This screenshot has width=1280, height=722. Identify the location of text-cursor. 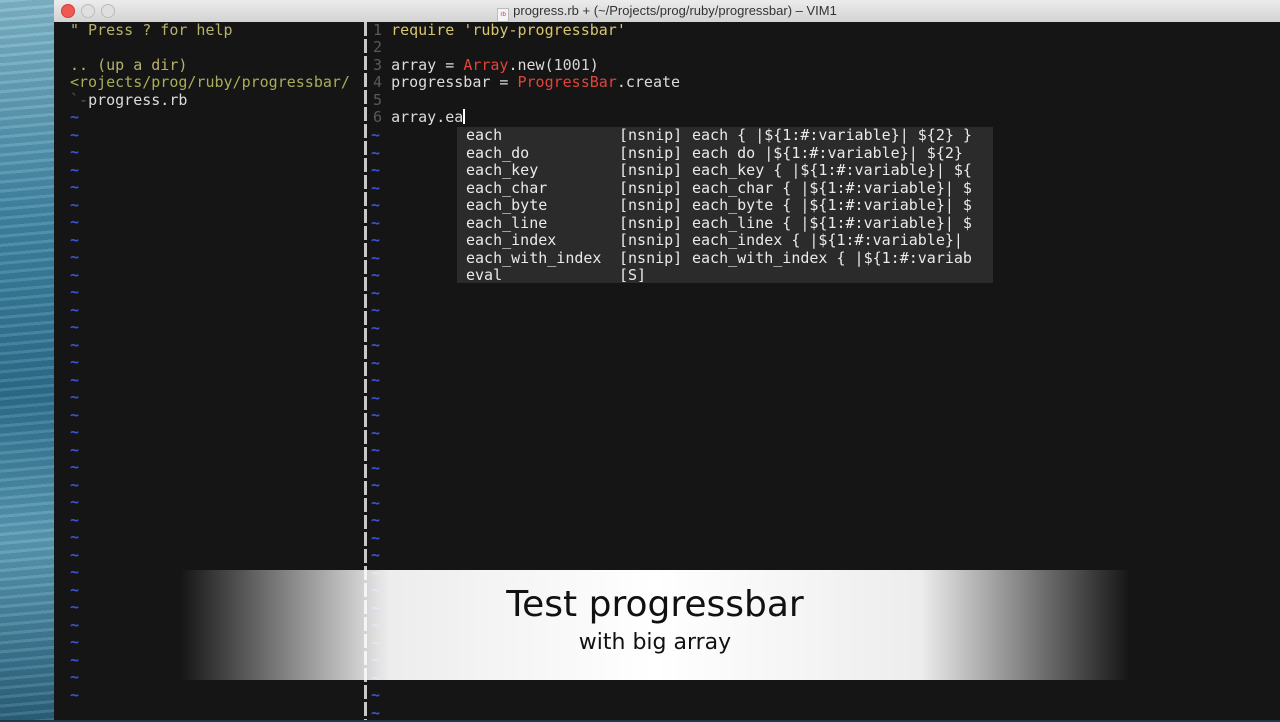
(464, 116).